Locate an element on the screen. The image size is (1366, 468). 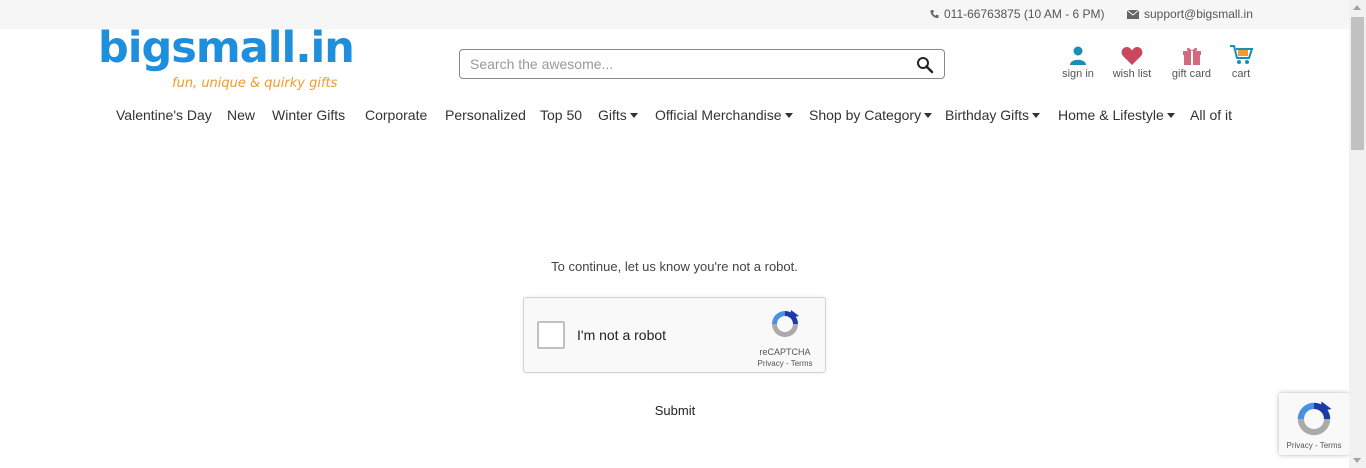
nav-birthday-gifts: Birthday Gifts is located at coordinates (993, 115).